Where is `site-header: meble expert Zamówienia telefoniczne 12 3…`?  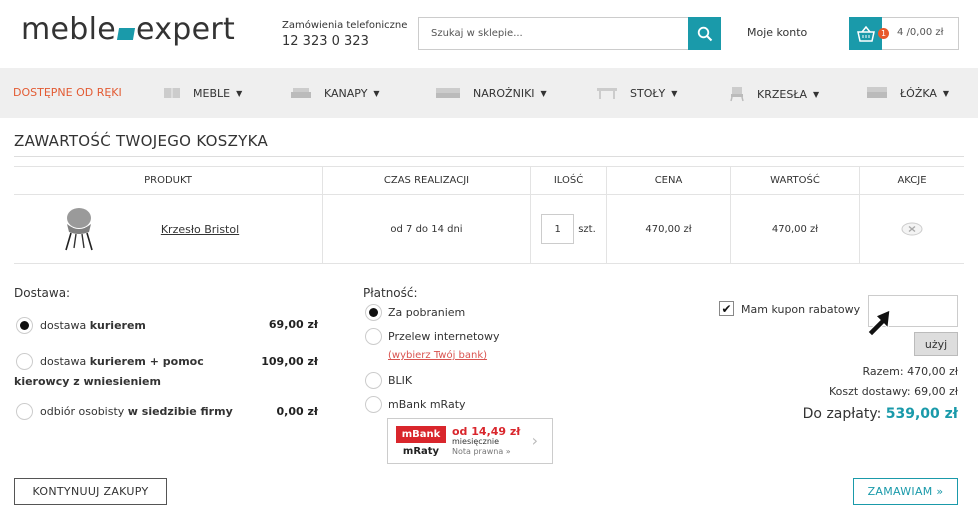
site-header: meble expert Zamówienia telefoniczne 12 3… is located at coordinates (489, 34).